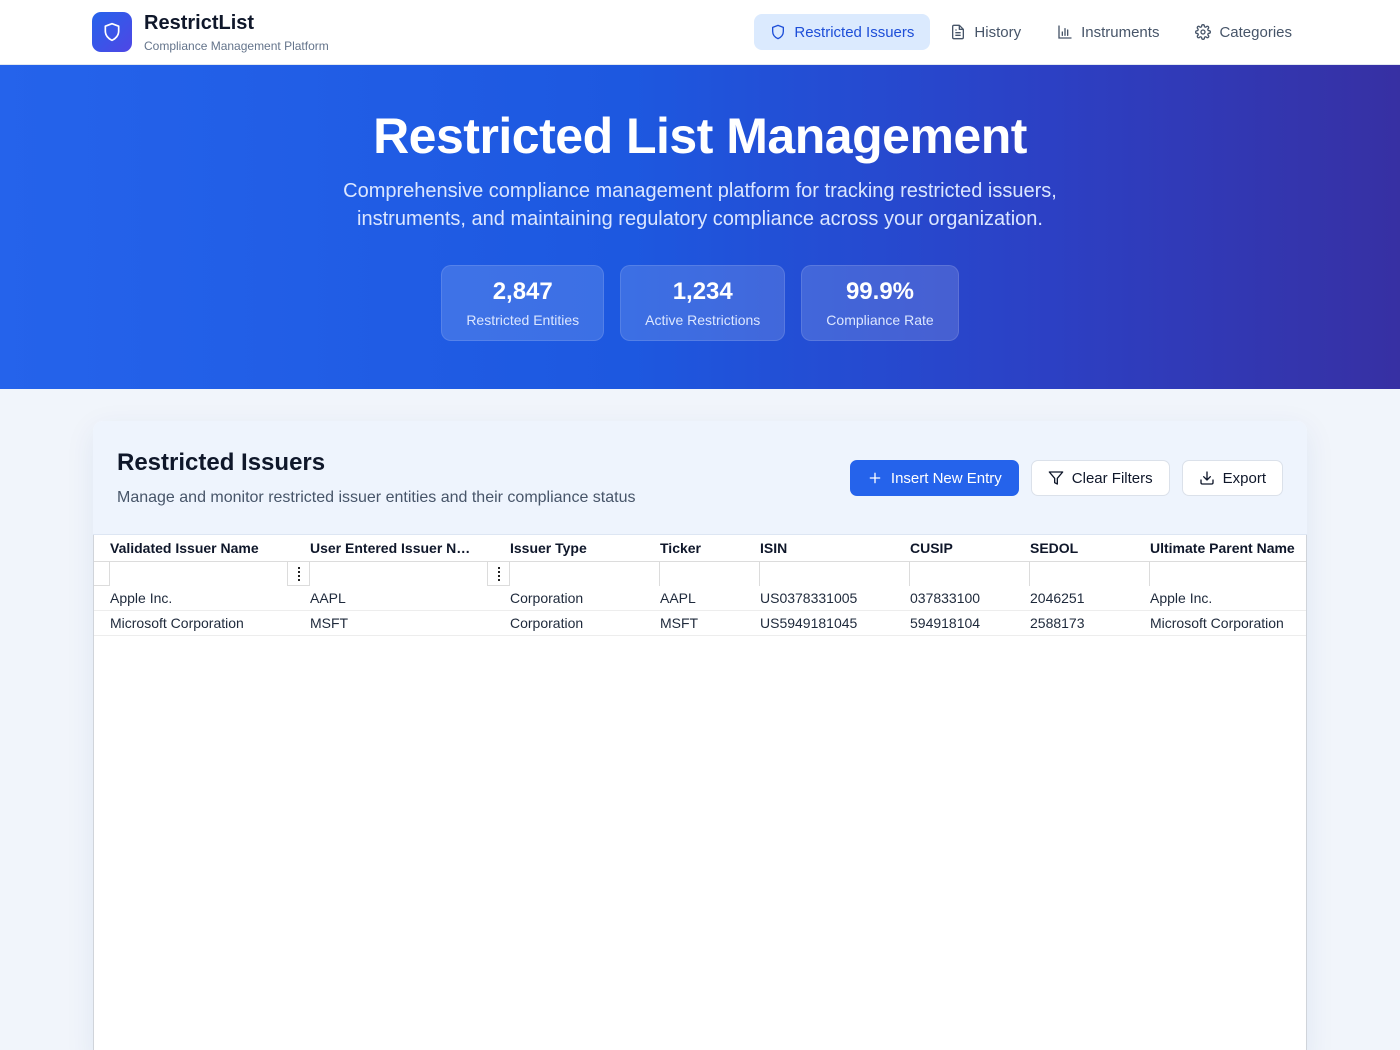 This screenshot has width=1400, height=1050. Describe the element at coordinates (193, 548) in the screenshot. I see `column-header-validated-issuer-name: Validated Issuer Name` at that location.